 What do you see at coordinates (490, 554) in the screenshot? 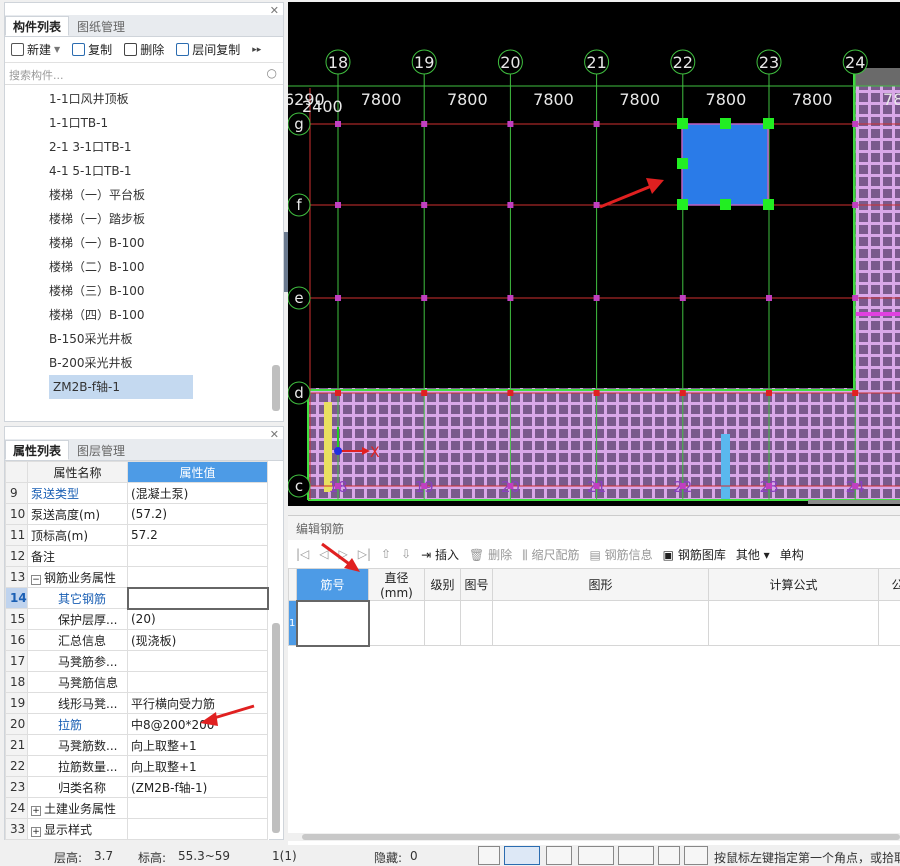
I see `delete-row-button: 🗑 删除` at bounding box center [490, 554].